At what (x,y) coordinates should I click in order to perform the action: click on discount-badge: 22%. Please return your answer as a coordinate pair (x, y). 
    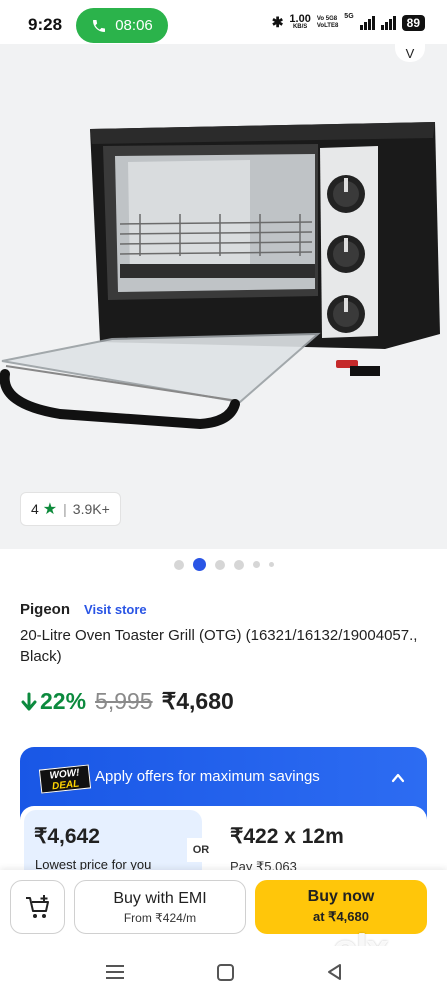
    Looking at the image, I should click on (53, 701).